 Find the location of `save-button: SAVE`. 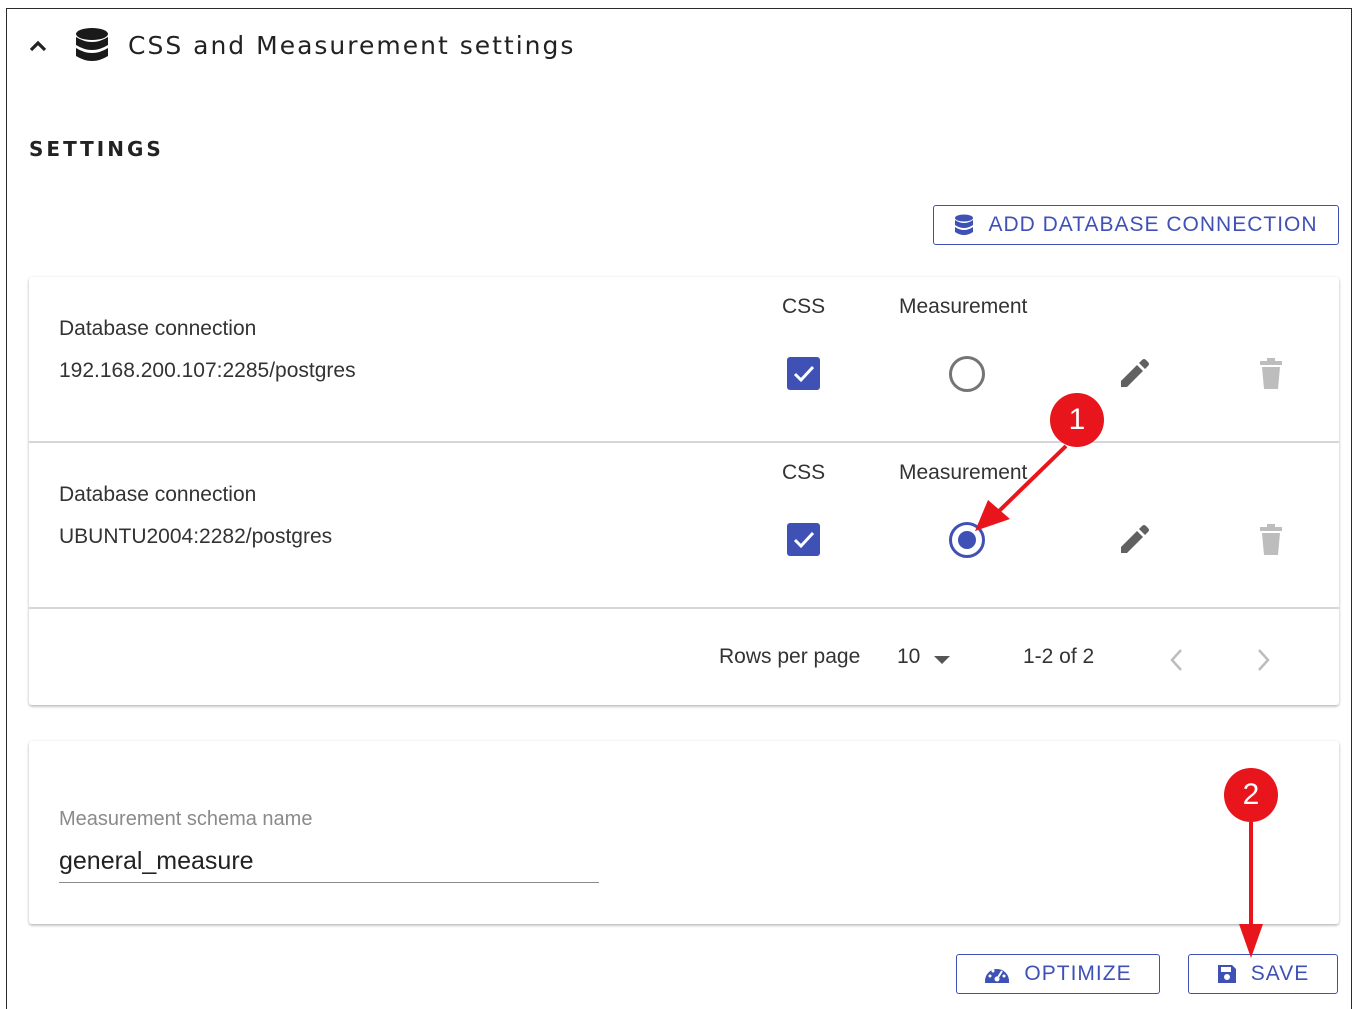

save-button: SAVE is located at coordinates (1263, 974).